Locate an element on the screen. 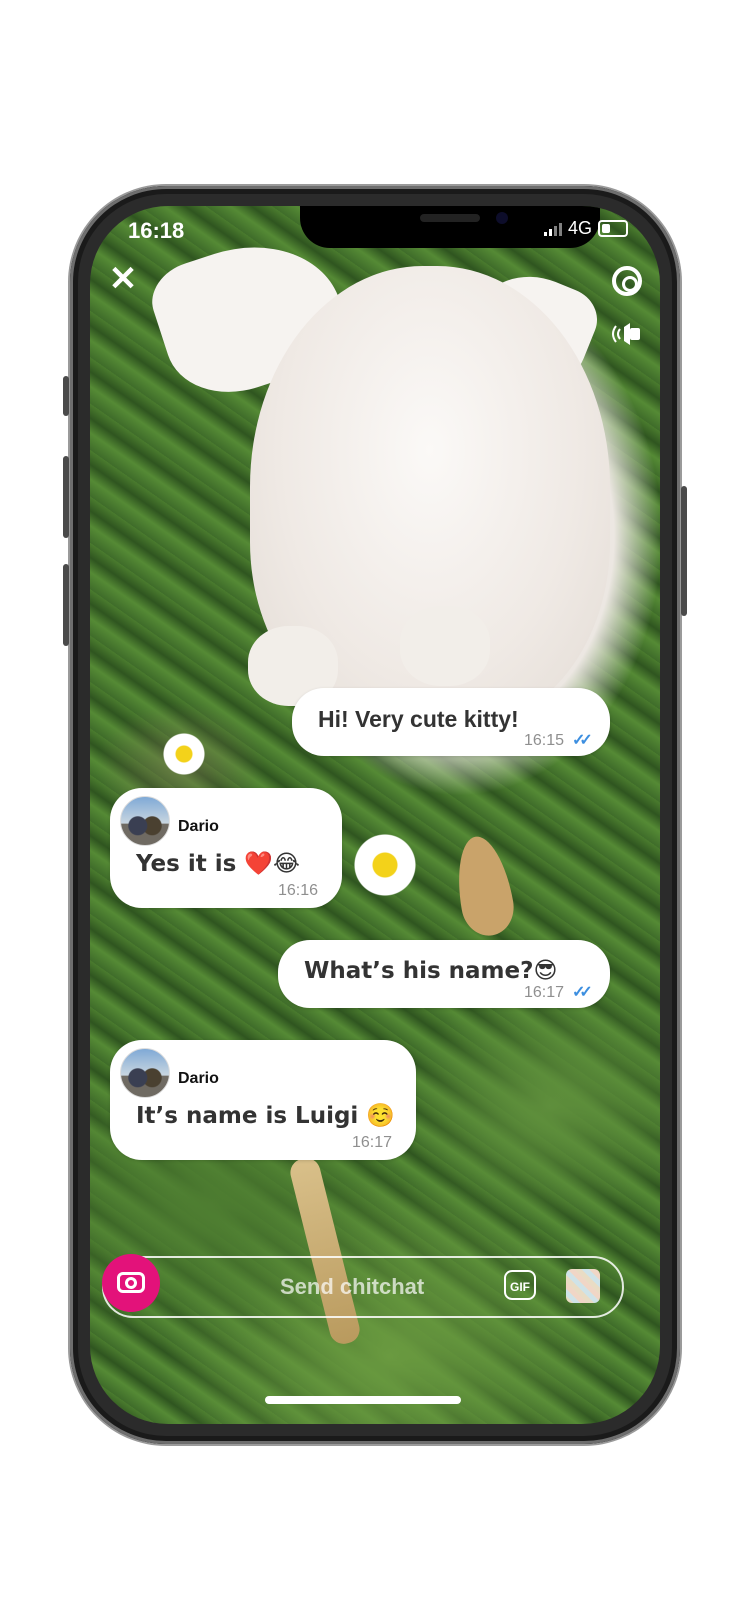 This screenshot has height=1624, width=750. daisy-flower is located at coordinates (385, 865).